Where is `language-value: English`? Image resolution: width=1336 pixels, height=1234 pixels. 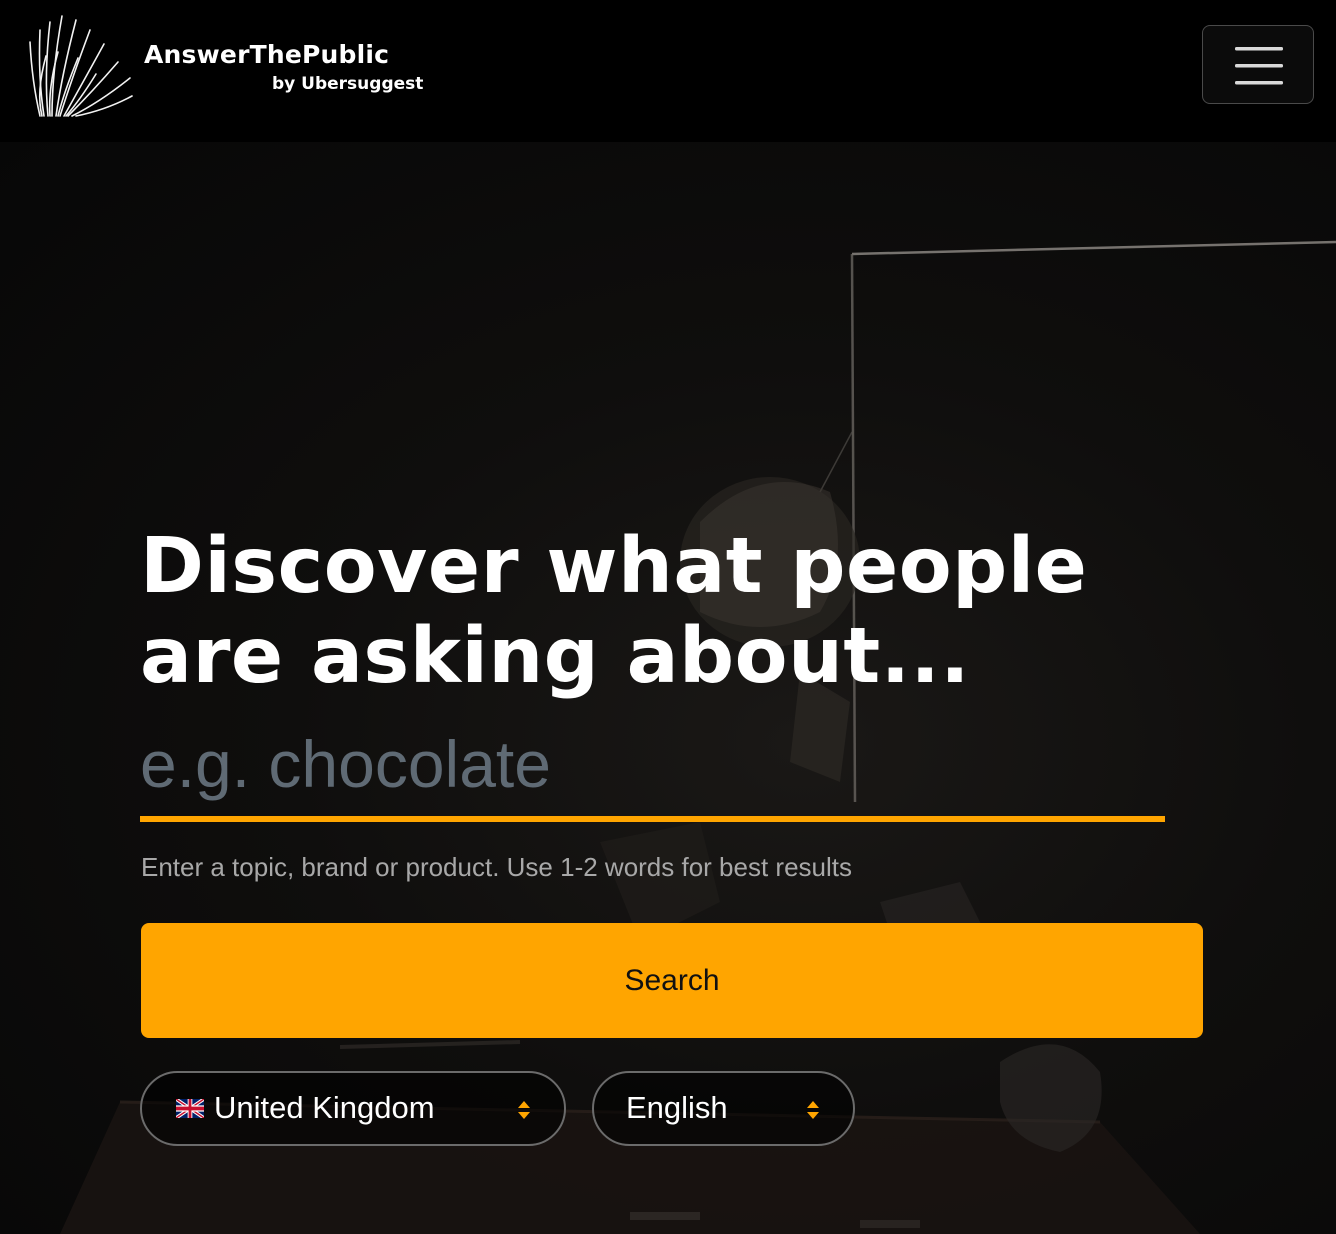 language-value: English is located at coordinates (677, 1107).